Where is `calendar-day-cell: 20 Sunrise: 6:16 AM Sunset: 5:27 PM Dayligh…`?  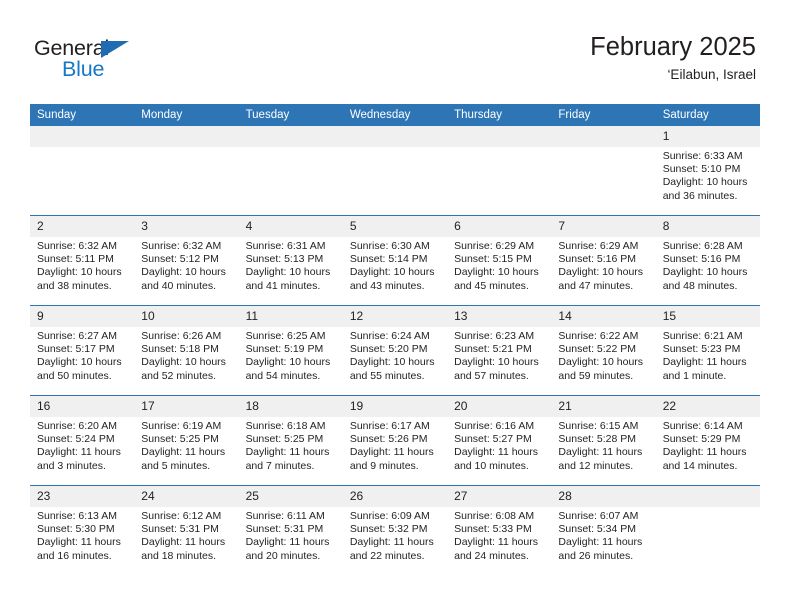 calendar-day-cell: 20 Sunrise: 6:16 AM Sunset: 5:27 PM Dayligh… is located at coordinates (499, 440).